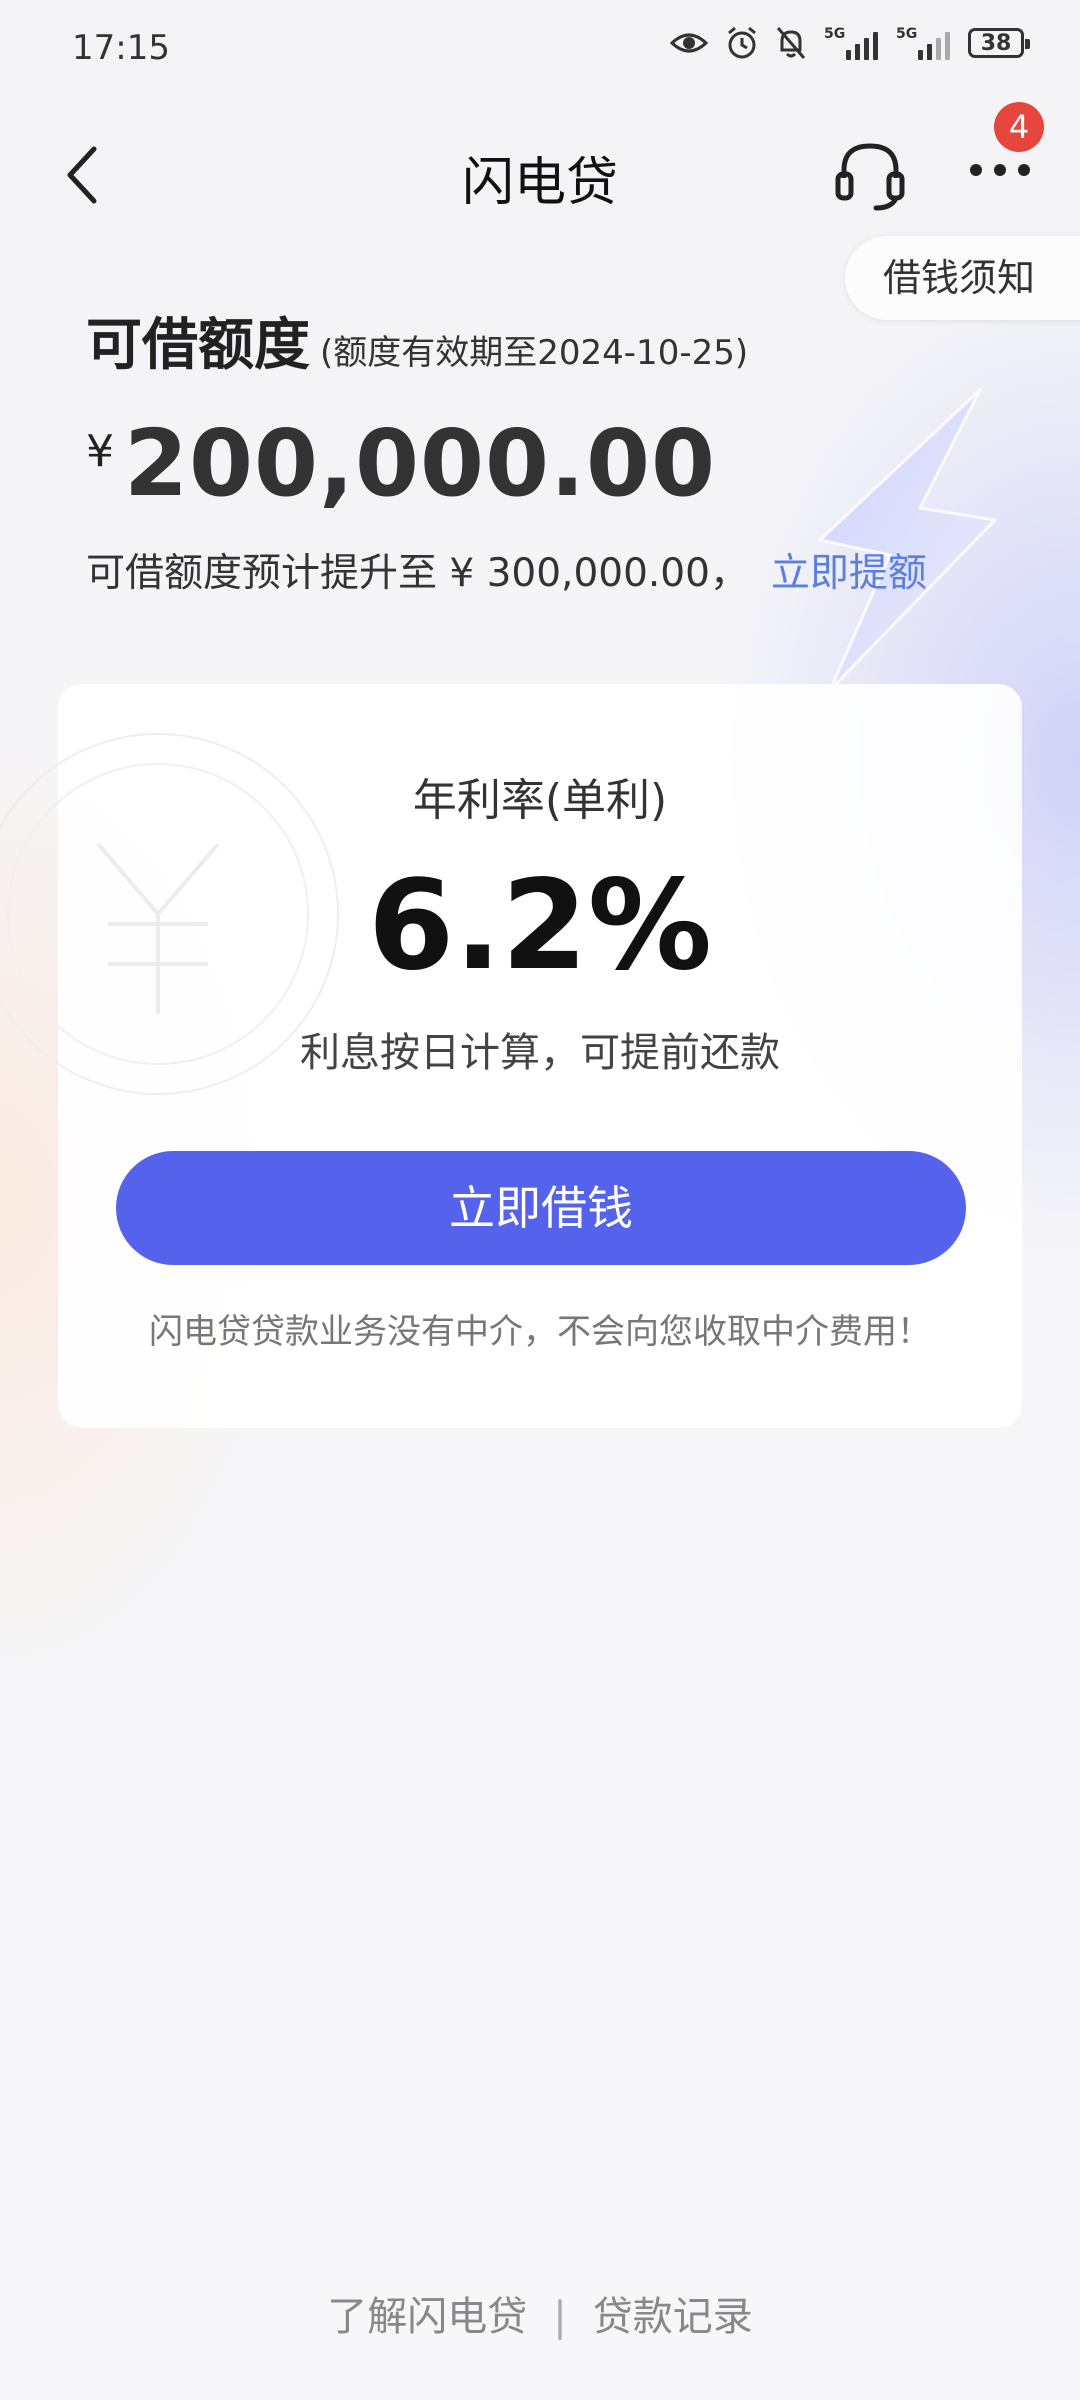  Describe the element at coordinates (870, 177) in the screenshot. I see `headset-icon` at that location.